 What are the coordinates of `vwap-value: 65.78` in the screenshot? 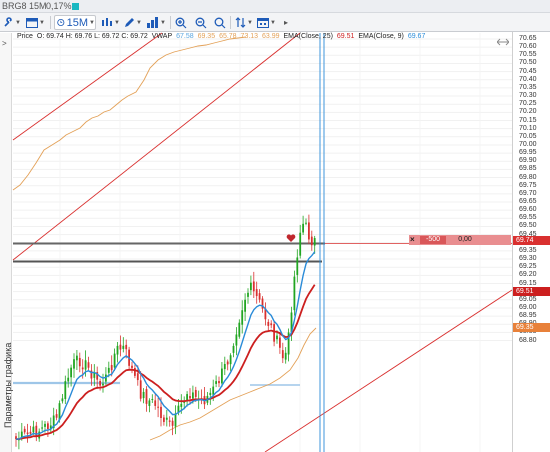 It's located at (228, 36).